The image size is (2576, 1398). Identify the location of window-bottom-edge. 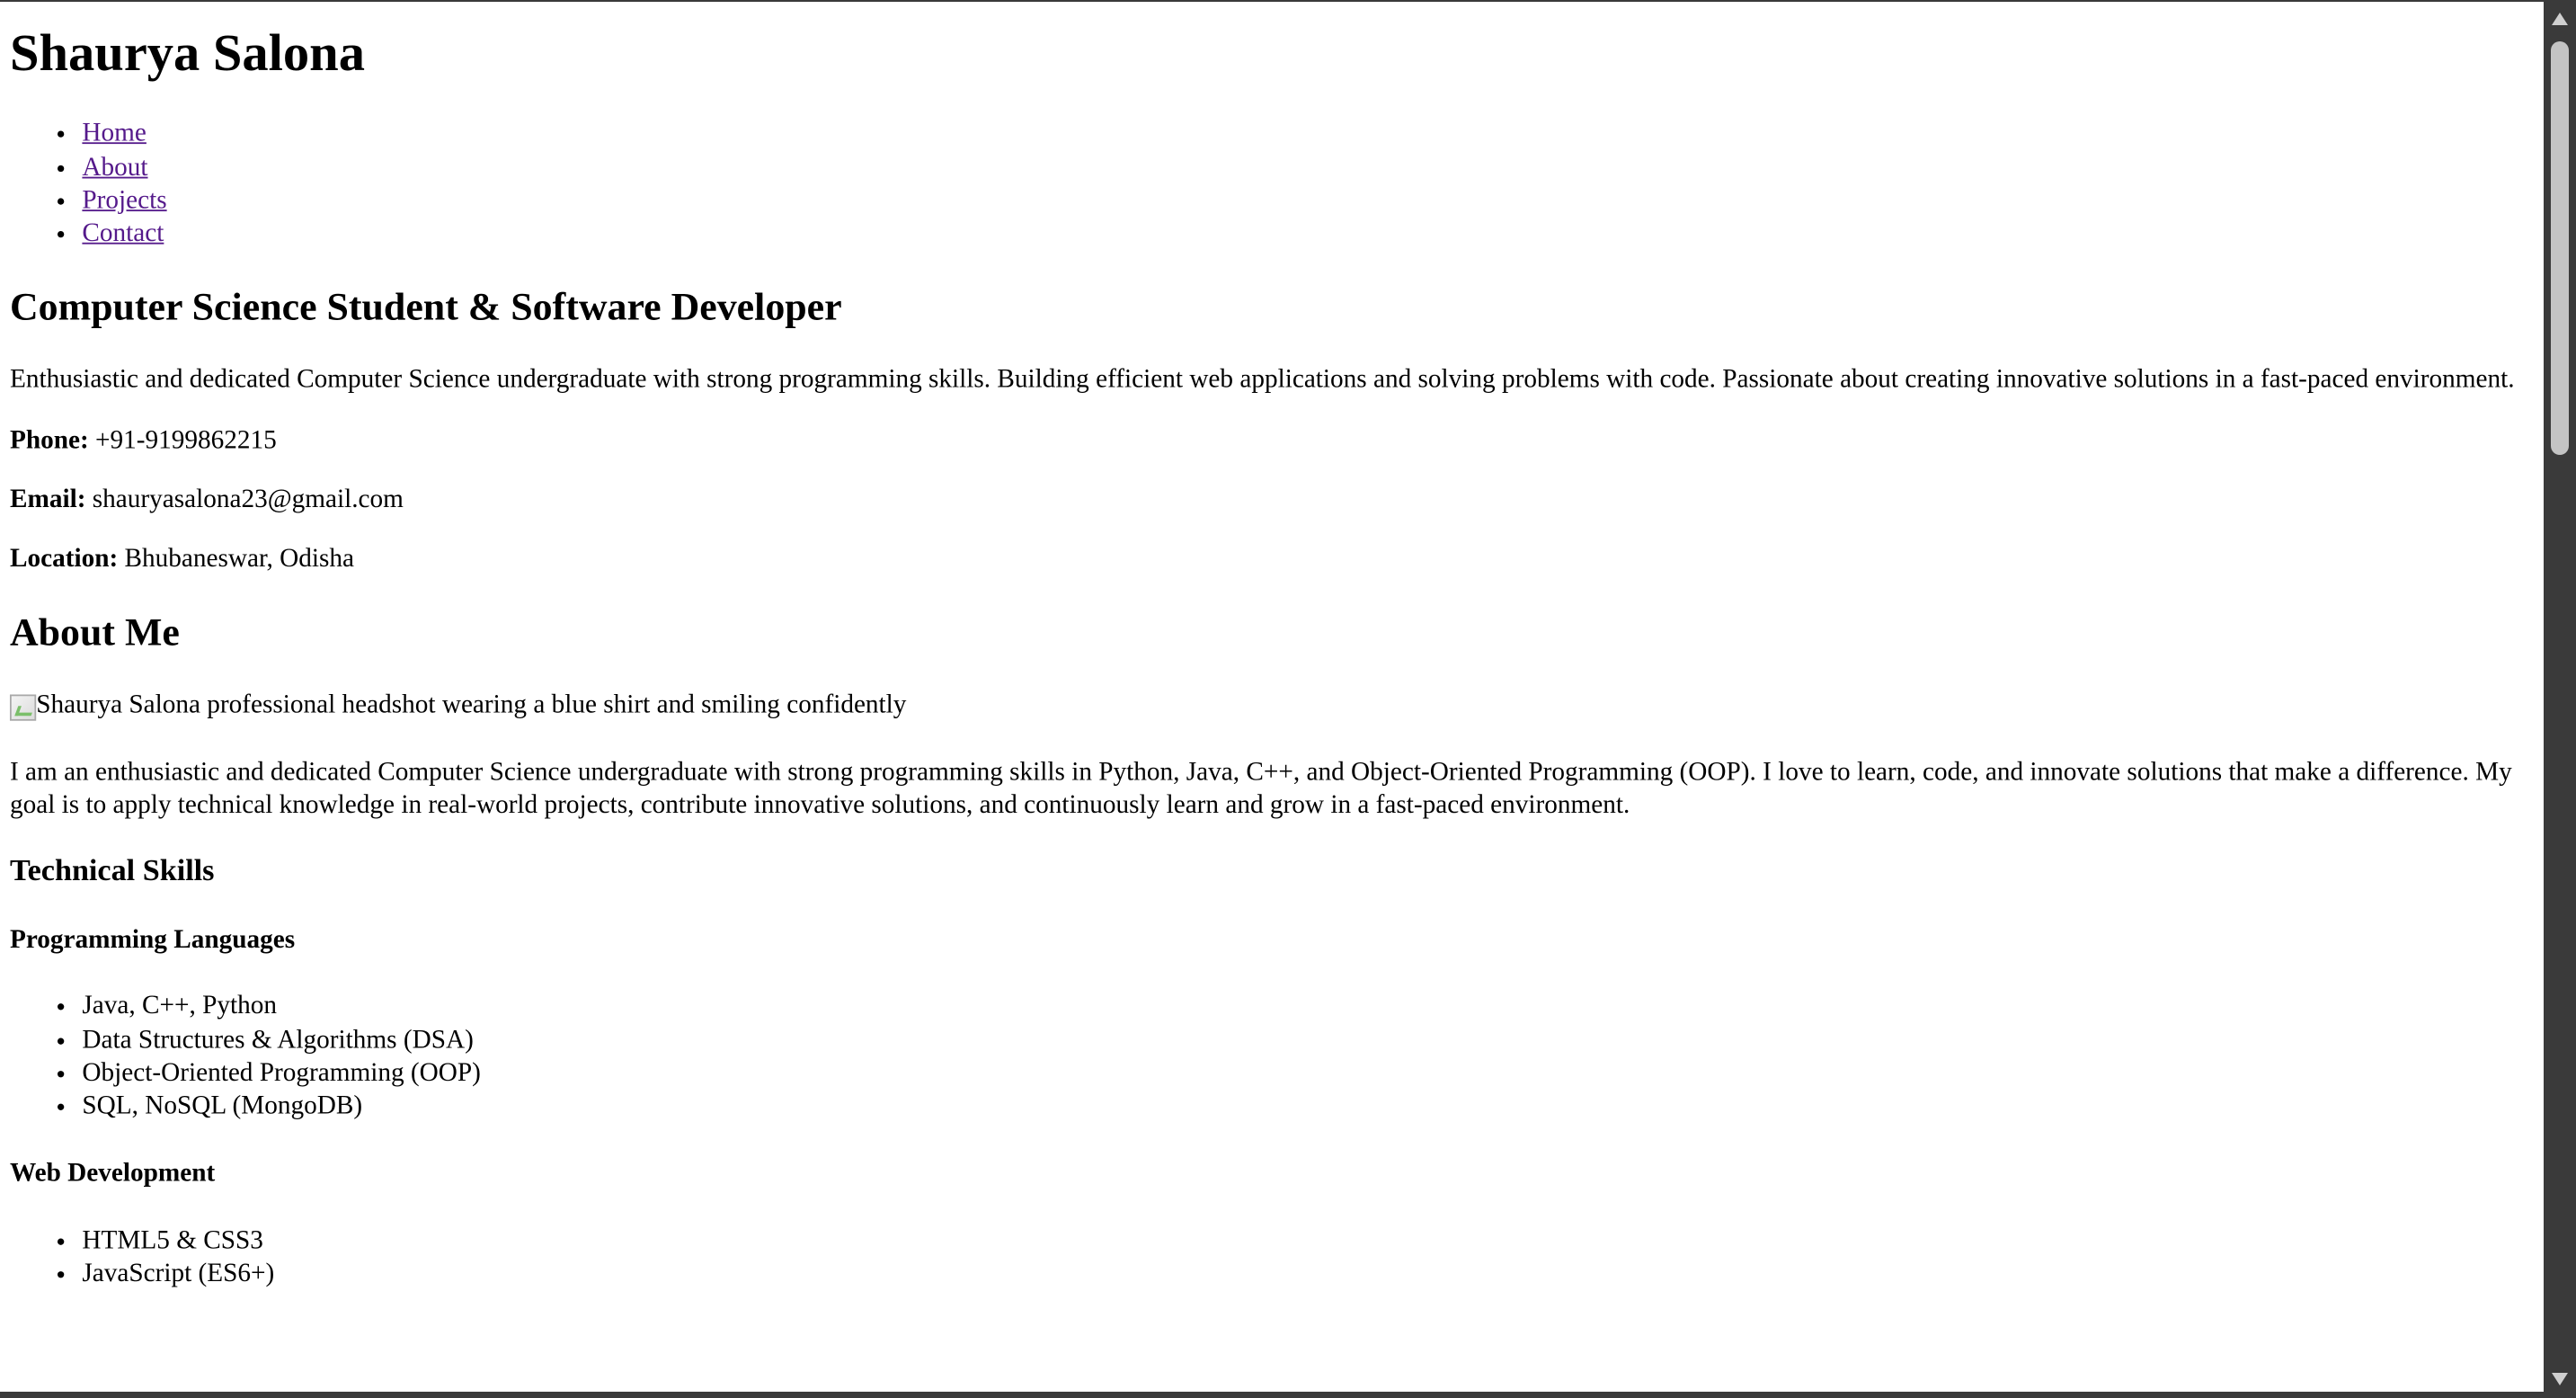
(1272, 1395).